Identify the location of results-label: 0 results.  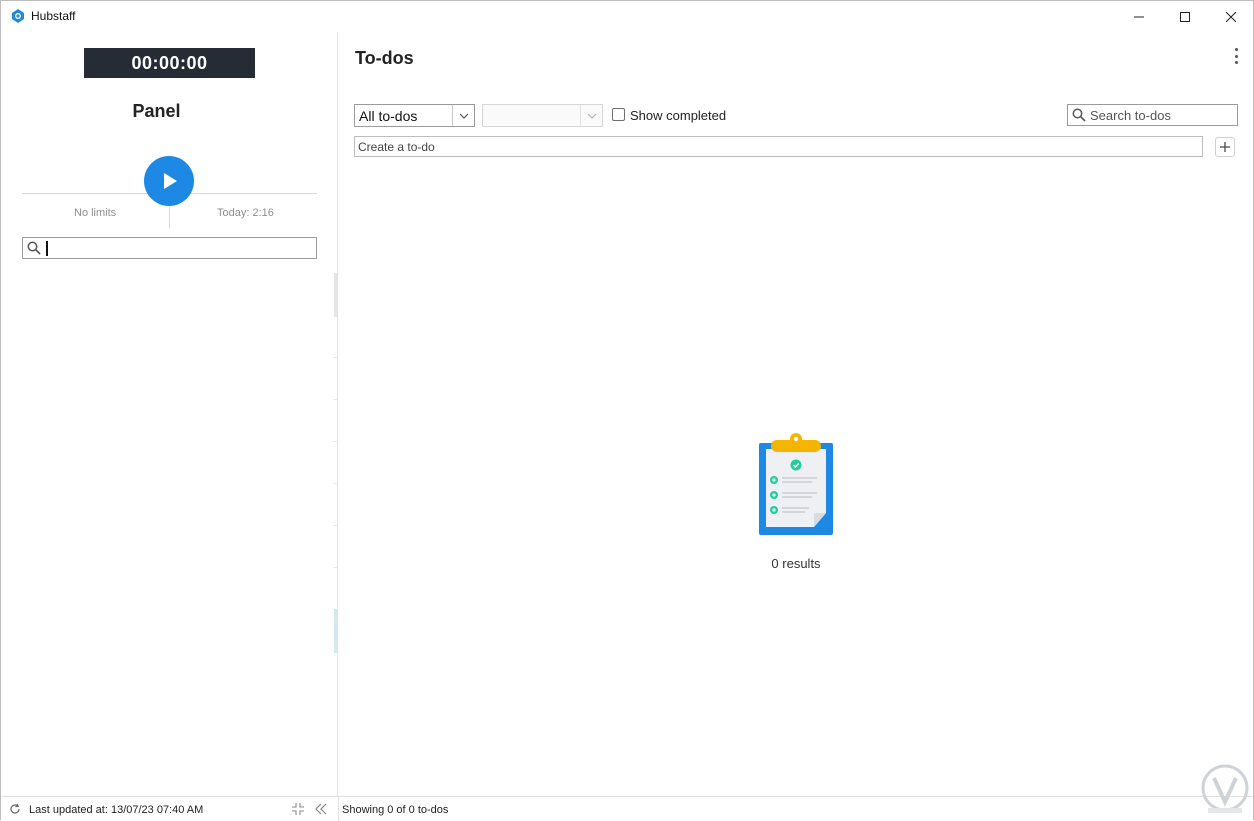
(796, 563).